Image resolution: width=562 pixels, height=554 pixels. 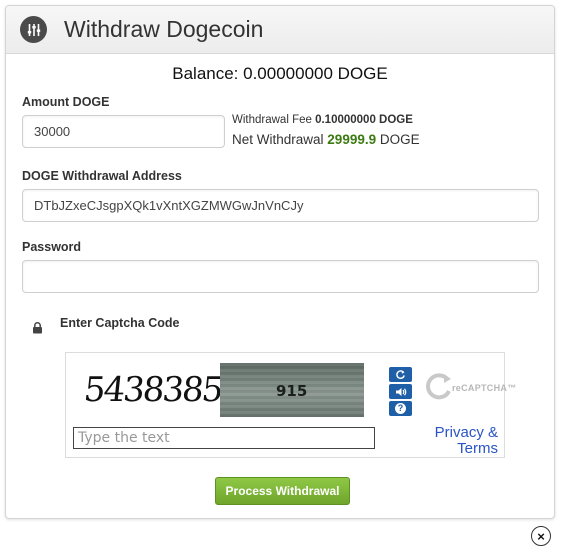 I want to click on recaptcha-logo: reCAPTCHA™, so click(x=470, y=387).